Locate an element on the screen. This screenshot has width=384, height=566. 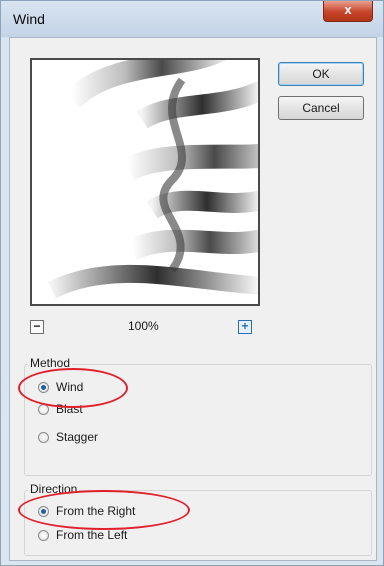
method-stagger-option: Stagger is located at coordinates (68, 437).